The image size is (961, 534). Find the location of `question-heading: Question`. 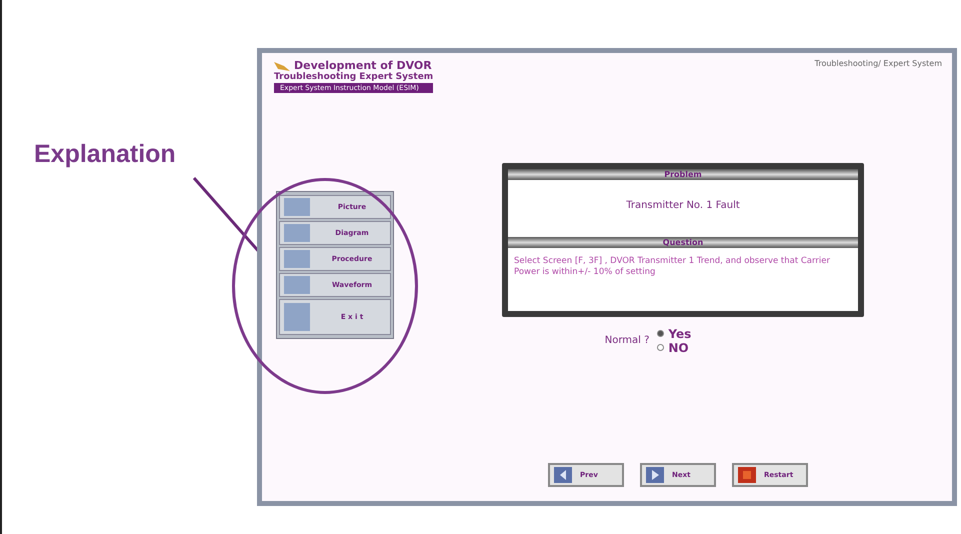

question-heading: Question is located at coordinates (683, 242).